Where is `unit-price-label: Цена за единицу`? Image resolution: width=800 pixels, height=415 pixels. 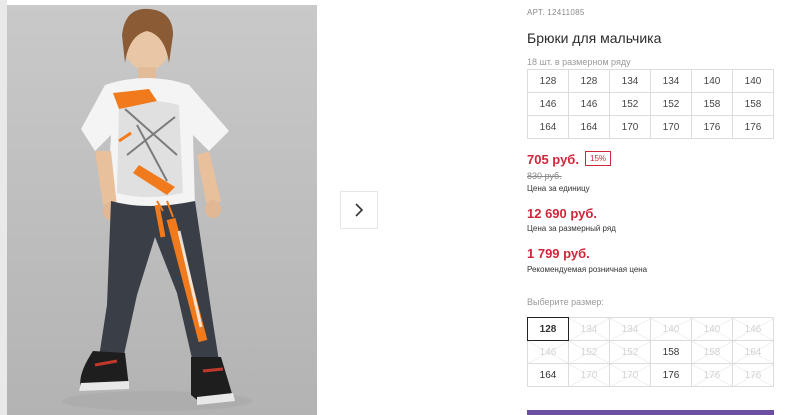 unit-price-label: Цена за единицу is located at coordinates (558, 188).